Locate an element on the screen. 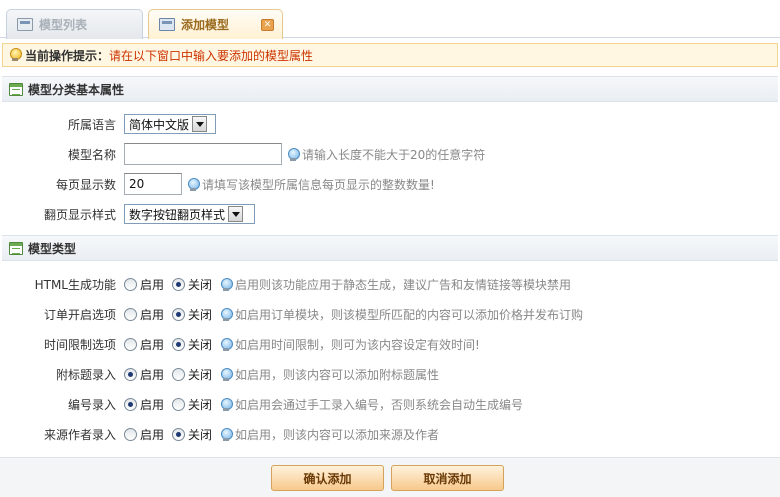 The height and width of the screenshot is (497, 780). field-label: 来源作者录入 is located at coordinates (79, 434).